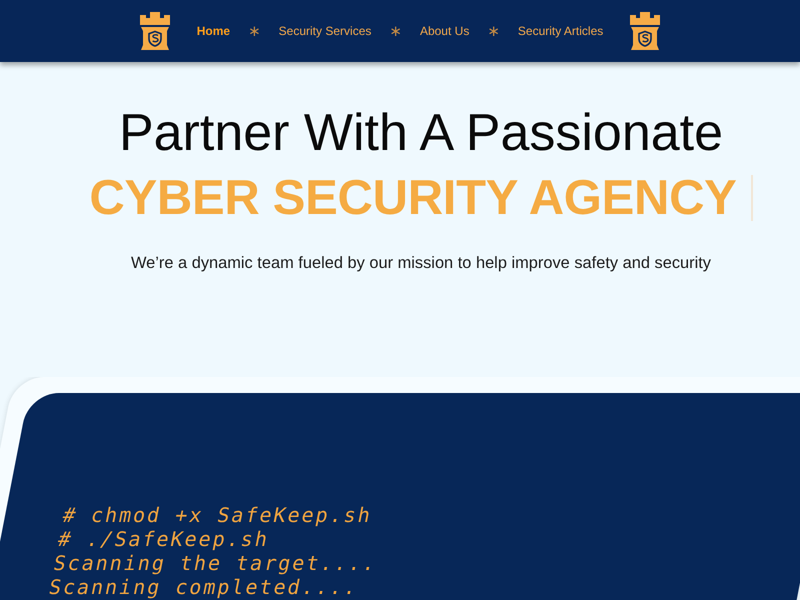  I want to click on nav-link: Security Services, so click(325, 31).